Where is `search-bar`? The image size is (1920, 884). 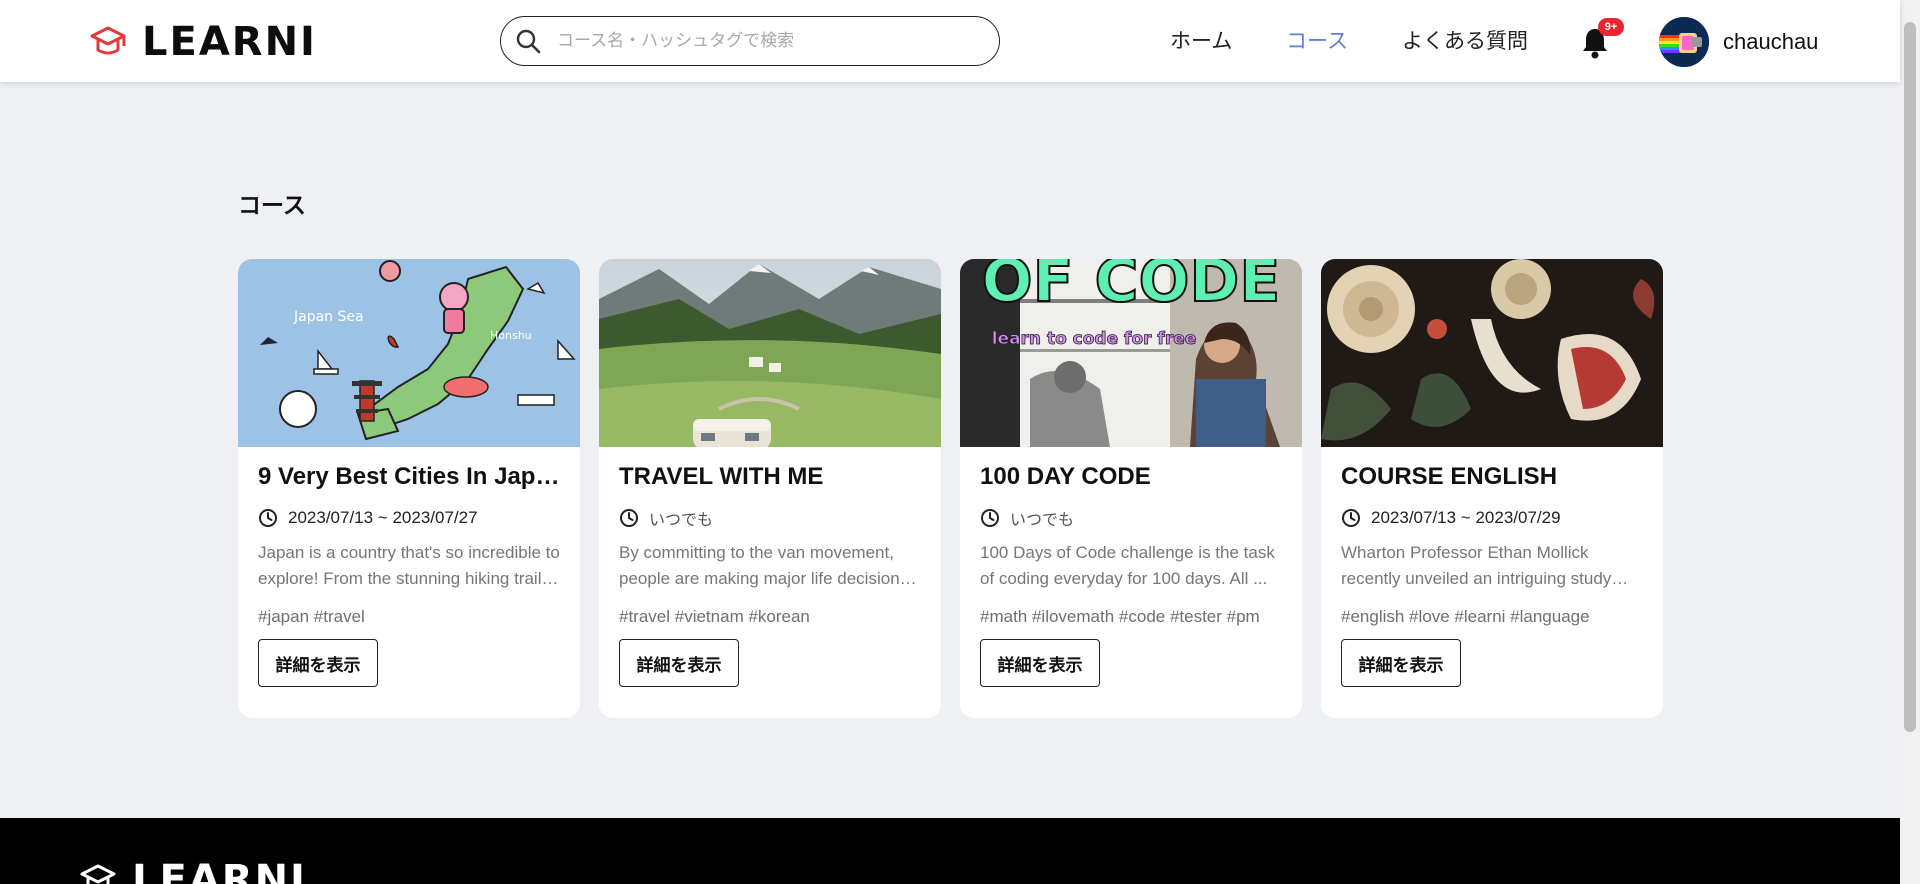
search-bar is located at coordinates (750, 41).